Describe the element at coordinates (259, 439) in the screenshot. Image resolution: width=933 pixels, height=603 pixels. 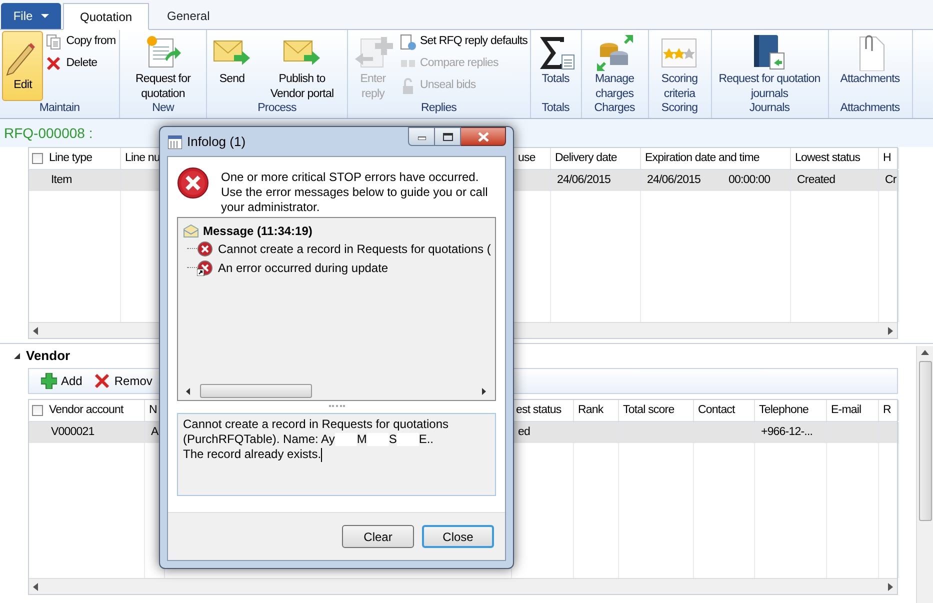
I see `detail-text: (PurchRFQTable). Name: Ay` at that location.